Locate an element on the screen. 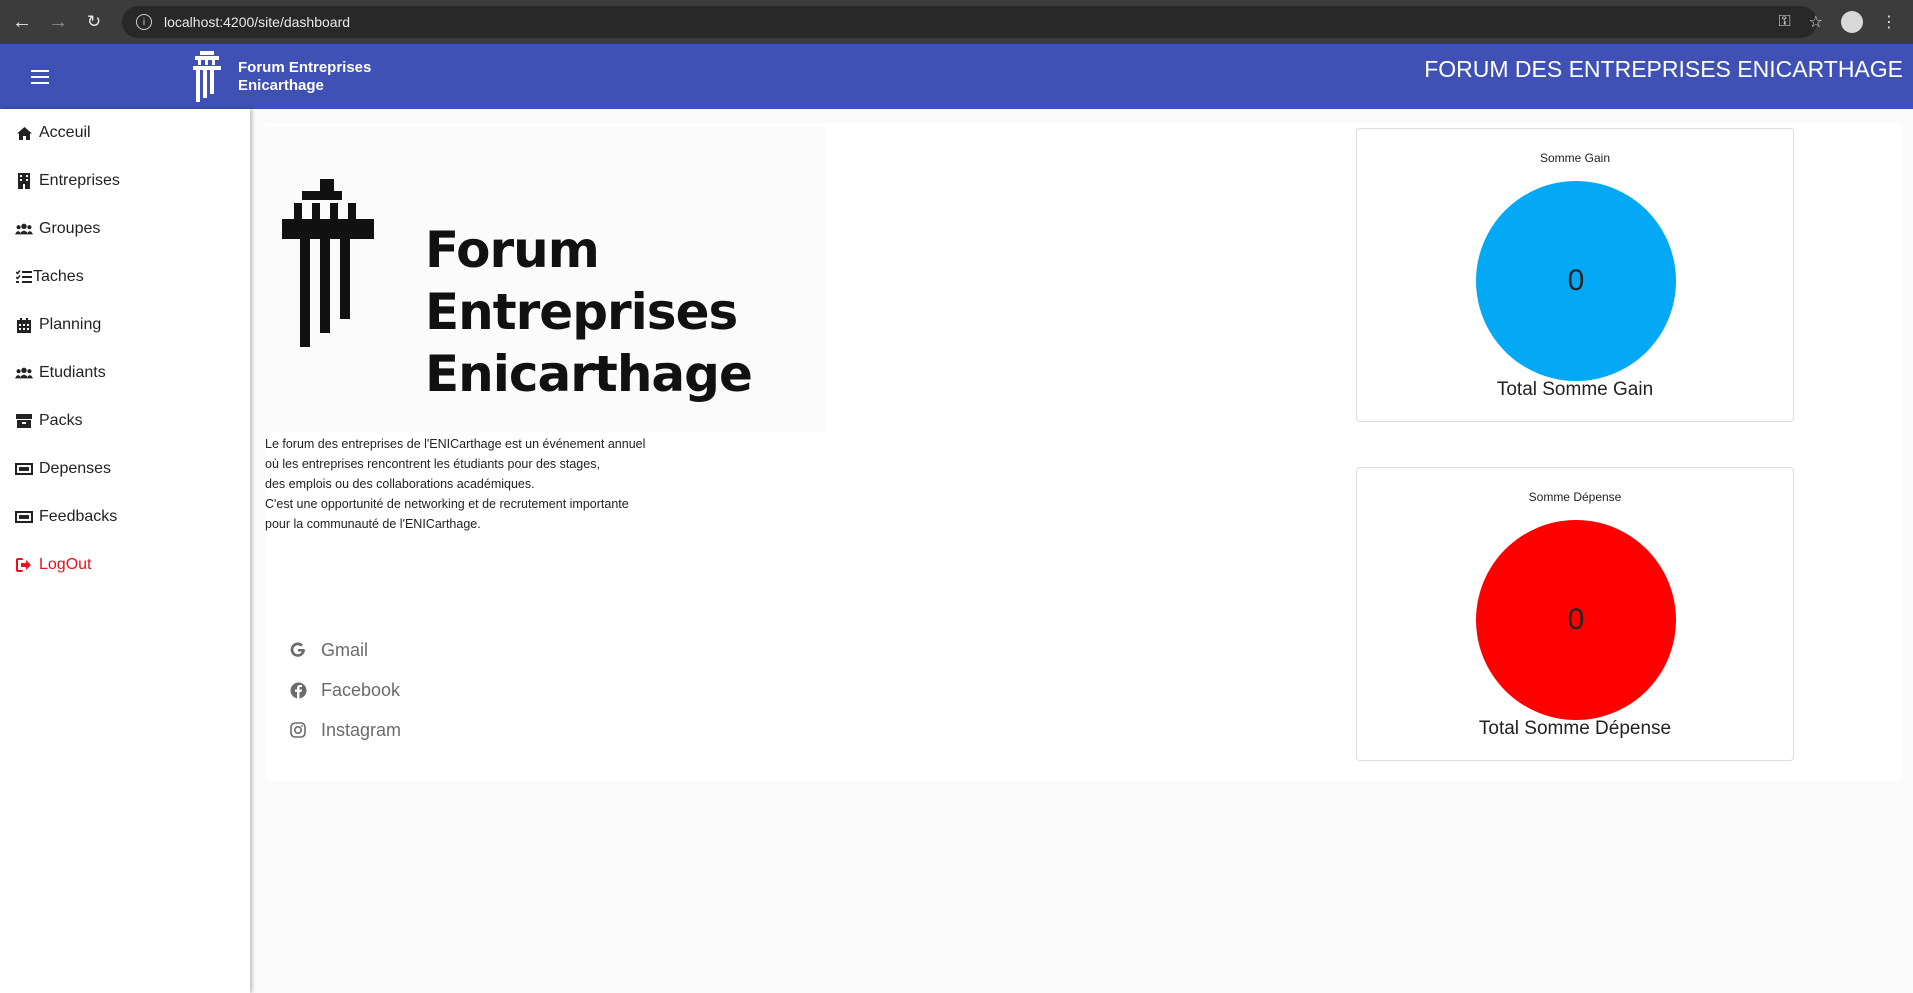  sidebar-item-label: Groupes is located at coordinates (70, 228).